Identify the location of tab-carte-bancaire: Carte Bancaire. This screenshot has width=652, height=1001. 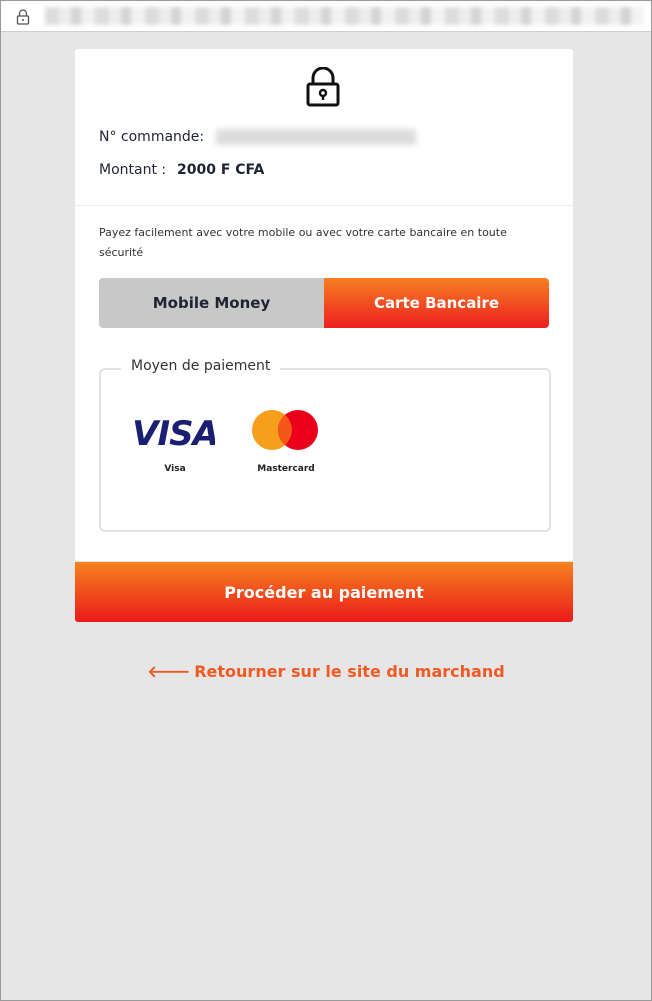
(436, 303).